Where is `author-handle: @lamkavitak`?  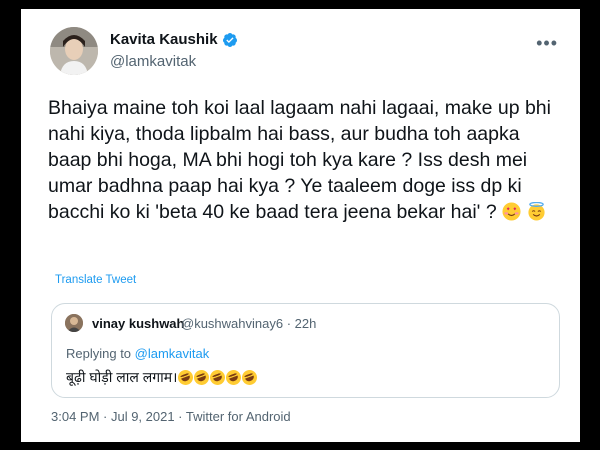
author-handle: @lamkavitak is located at coordinates (153, 61).